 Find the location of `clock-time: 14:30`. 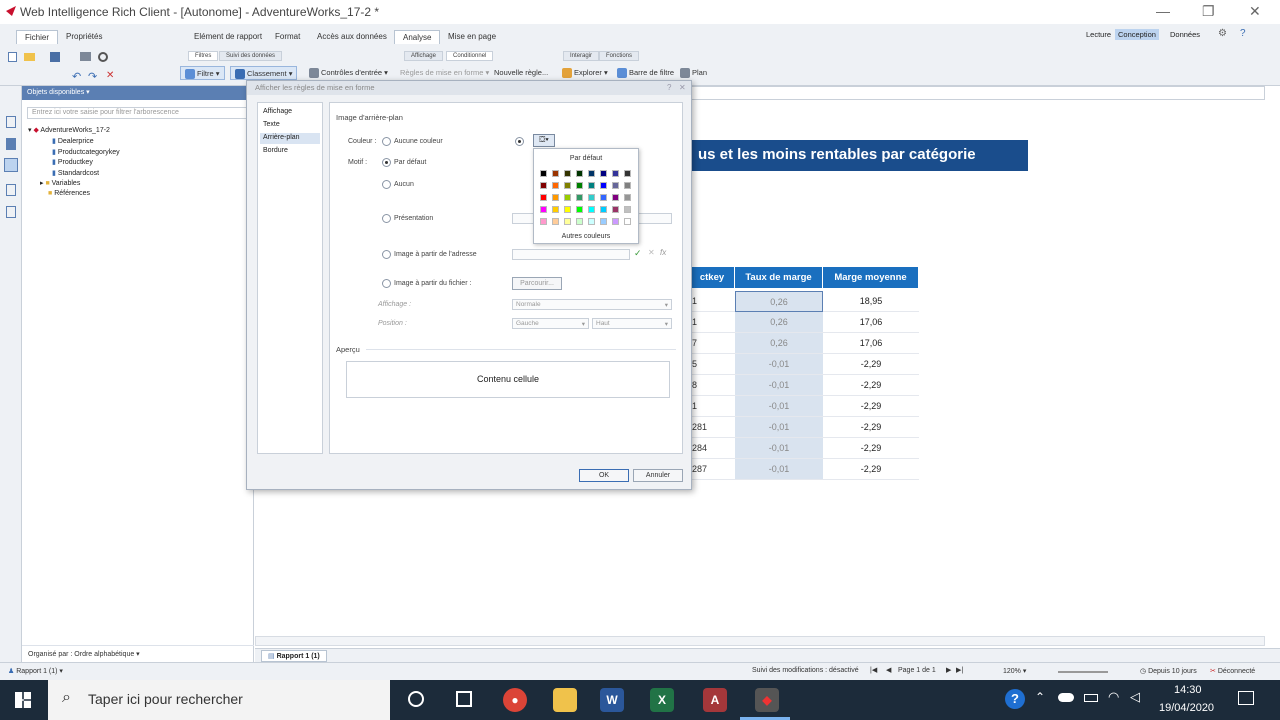

clock-time: 14:30 is located at coordinates (1188, 690).